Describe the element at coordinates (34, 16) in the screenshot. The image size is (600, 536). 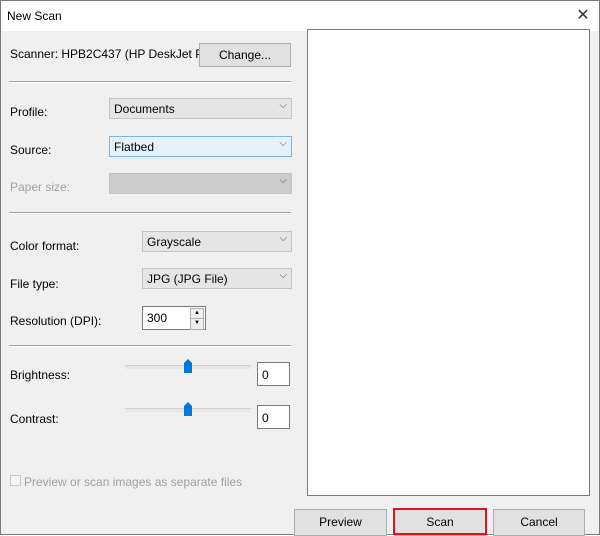
I see `window-title: New Scan` at that location.